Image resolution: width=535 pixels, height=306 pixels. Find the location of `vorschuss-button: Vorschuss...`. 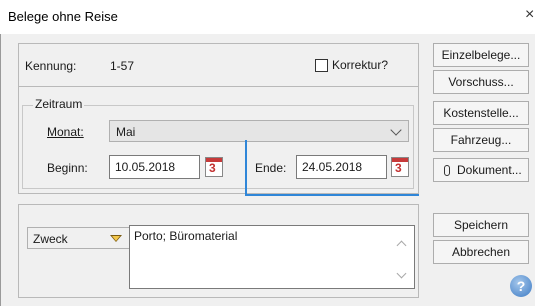

vorschuss-button: Vorschuss... is located at coordinates (481, 82).